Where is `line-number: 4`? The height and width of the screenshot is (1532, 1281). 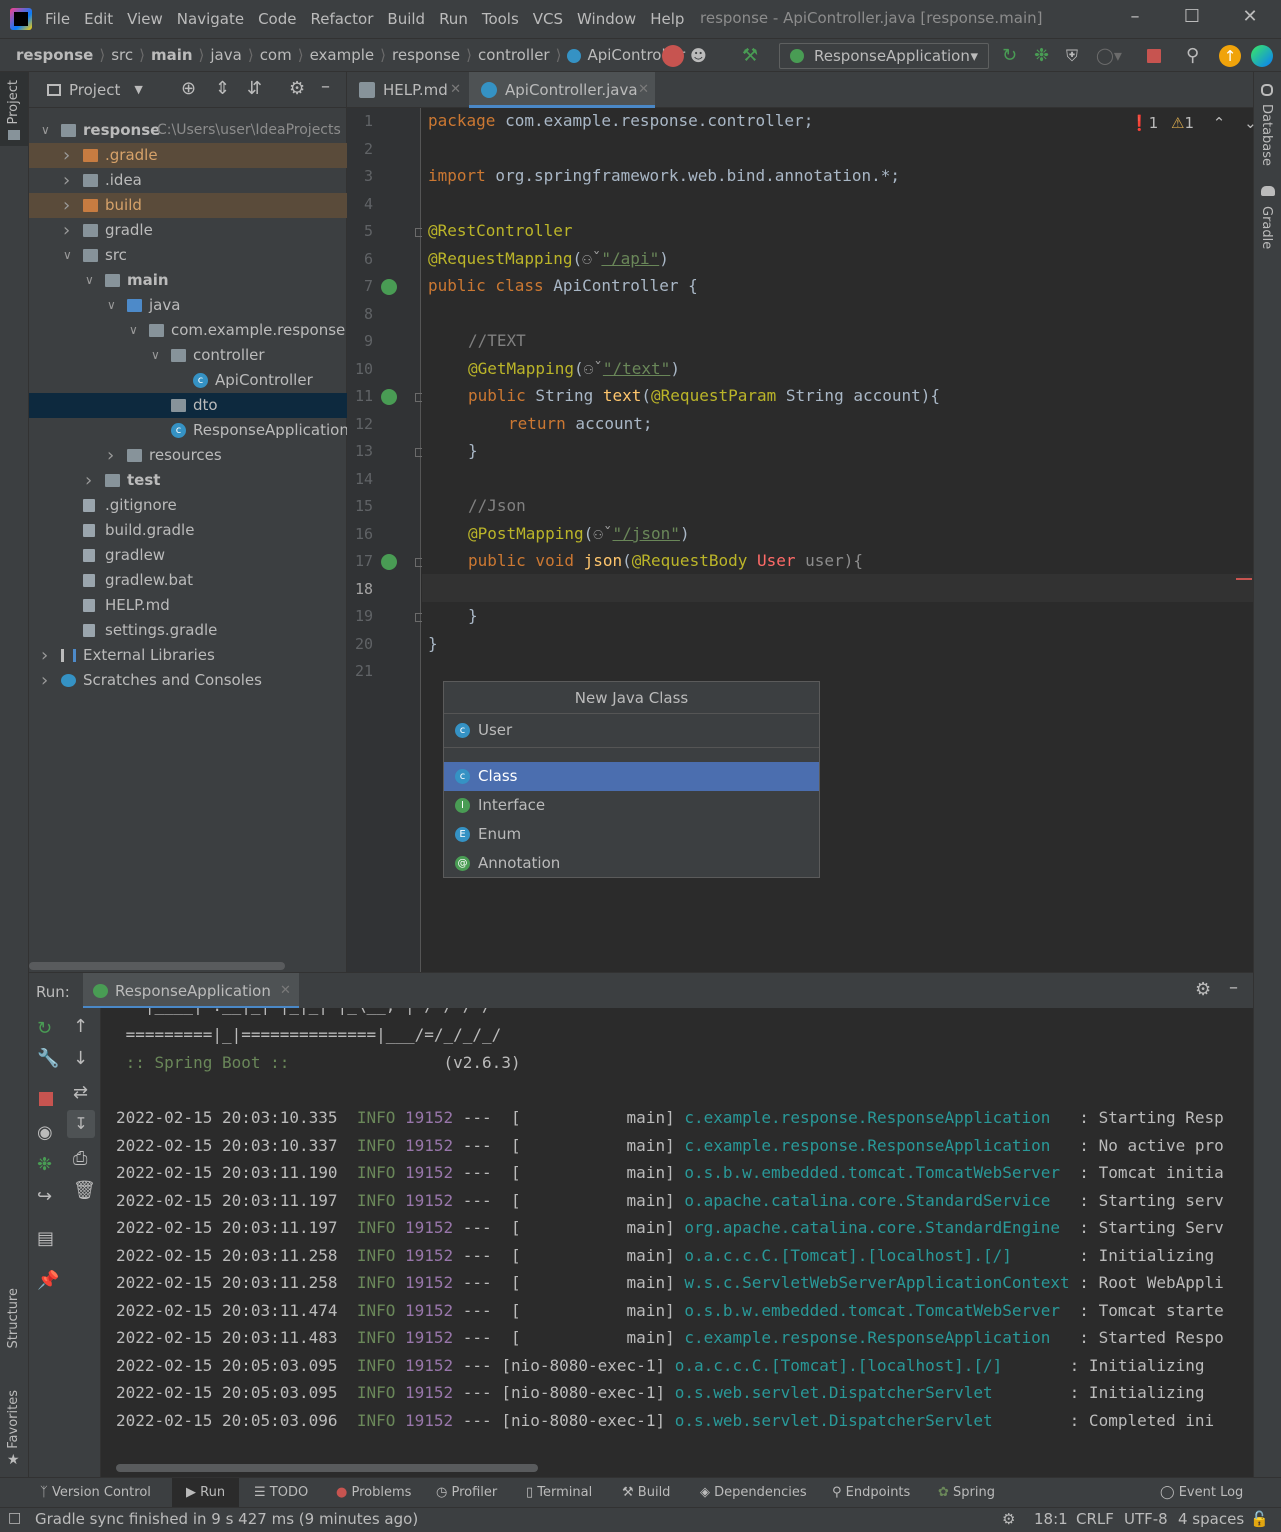
line-number: 4 is located at coordinates (360, 204).